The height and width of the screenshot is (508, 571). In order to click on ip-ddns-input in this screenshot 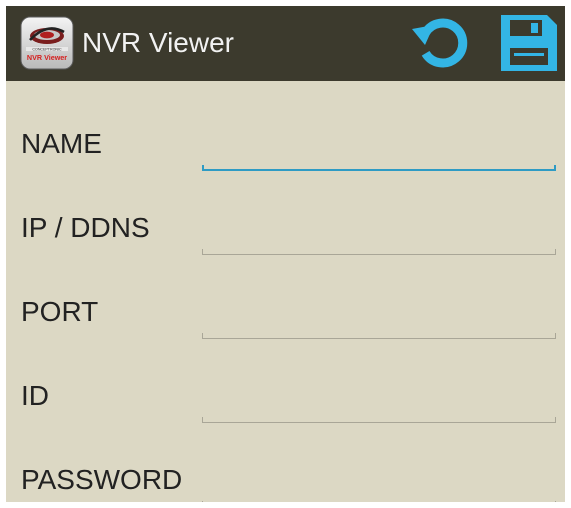, I will do `click(379, 236)`.